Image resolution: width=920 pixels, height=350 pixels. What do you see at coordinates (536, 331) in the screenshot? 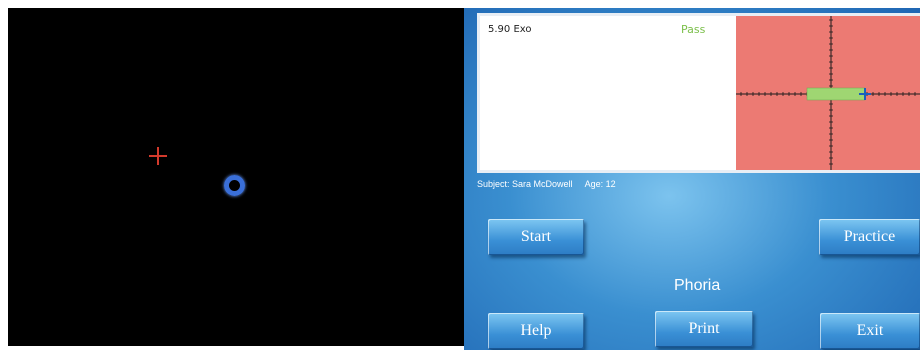
I see `help-button: Help` at bounding box center [536, 331].